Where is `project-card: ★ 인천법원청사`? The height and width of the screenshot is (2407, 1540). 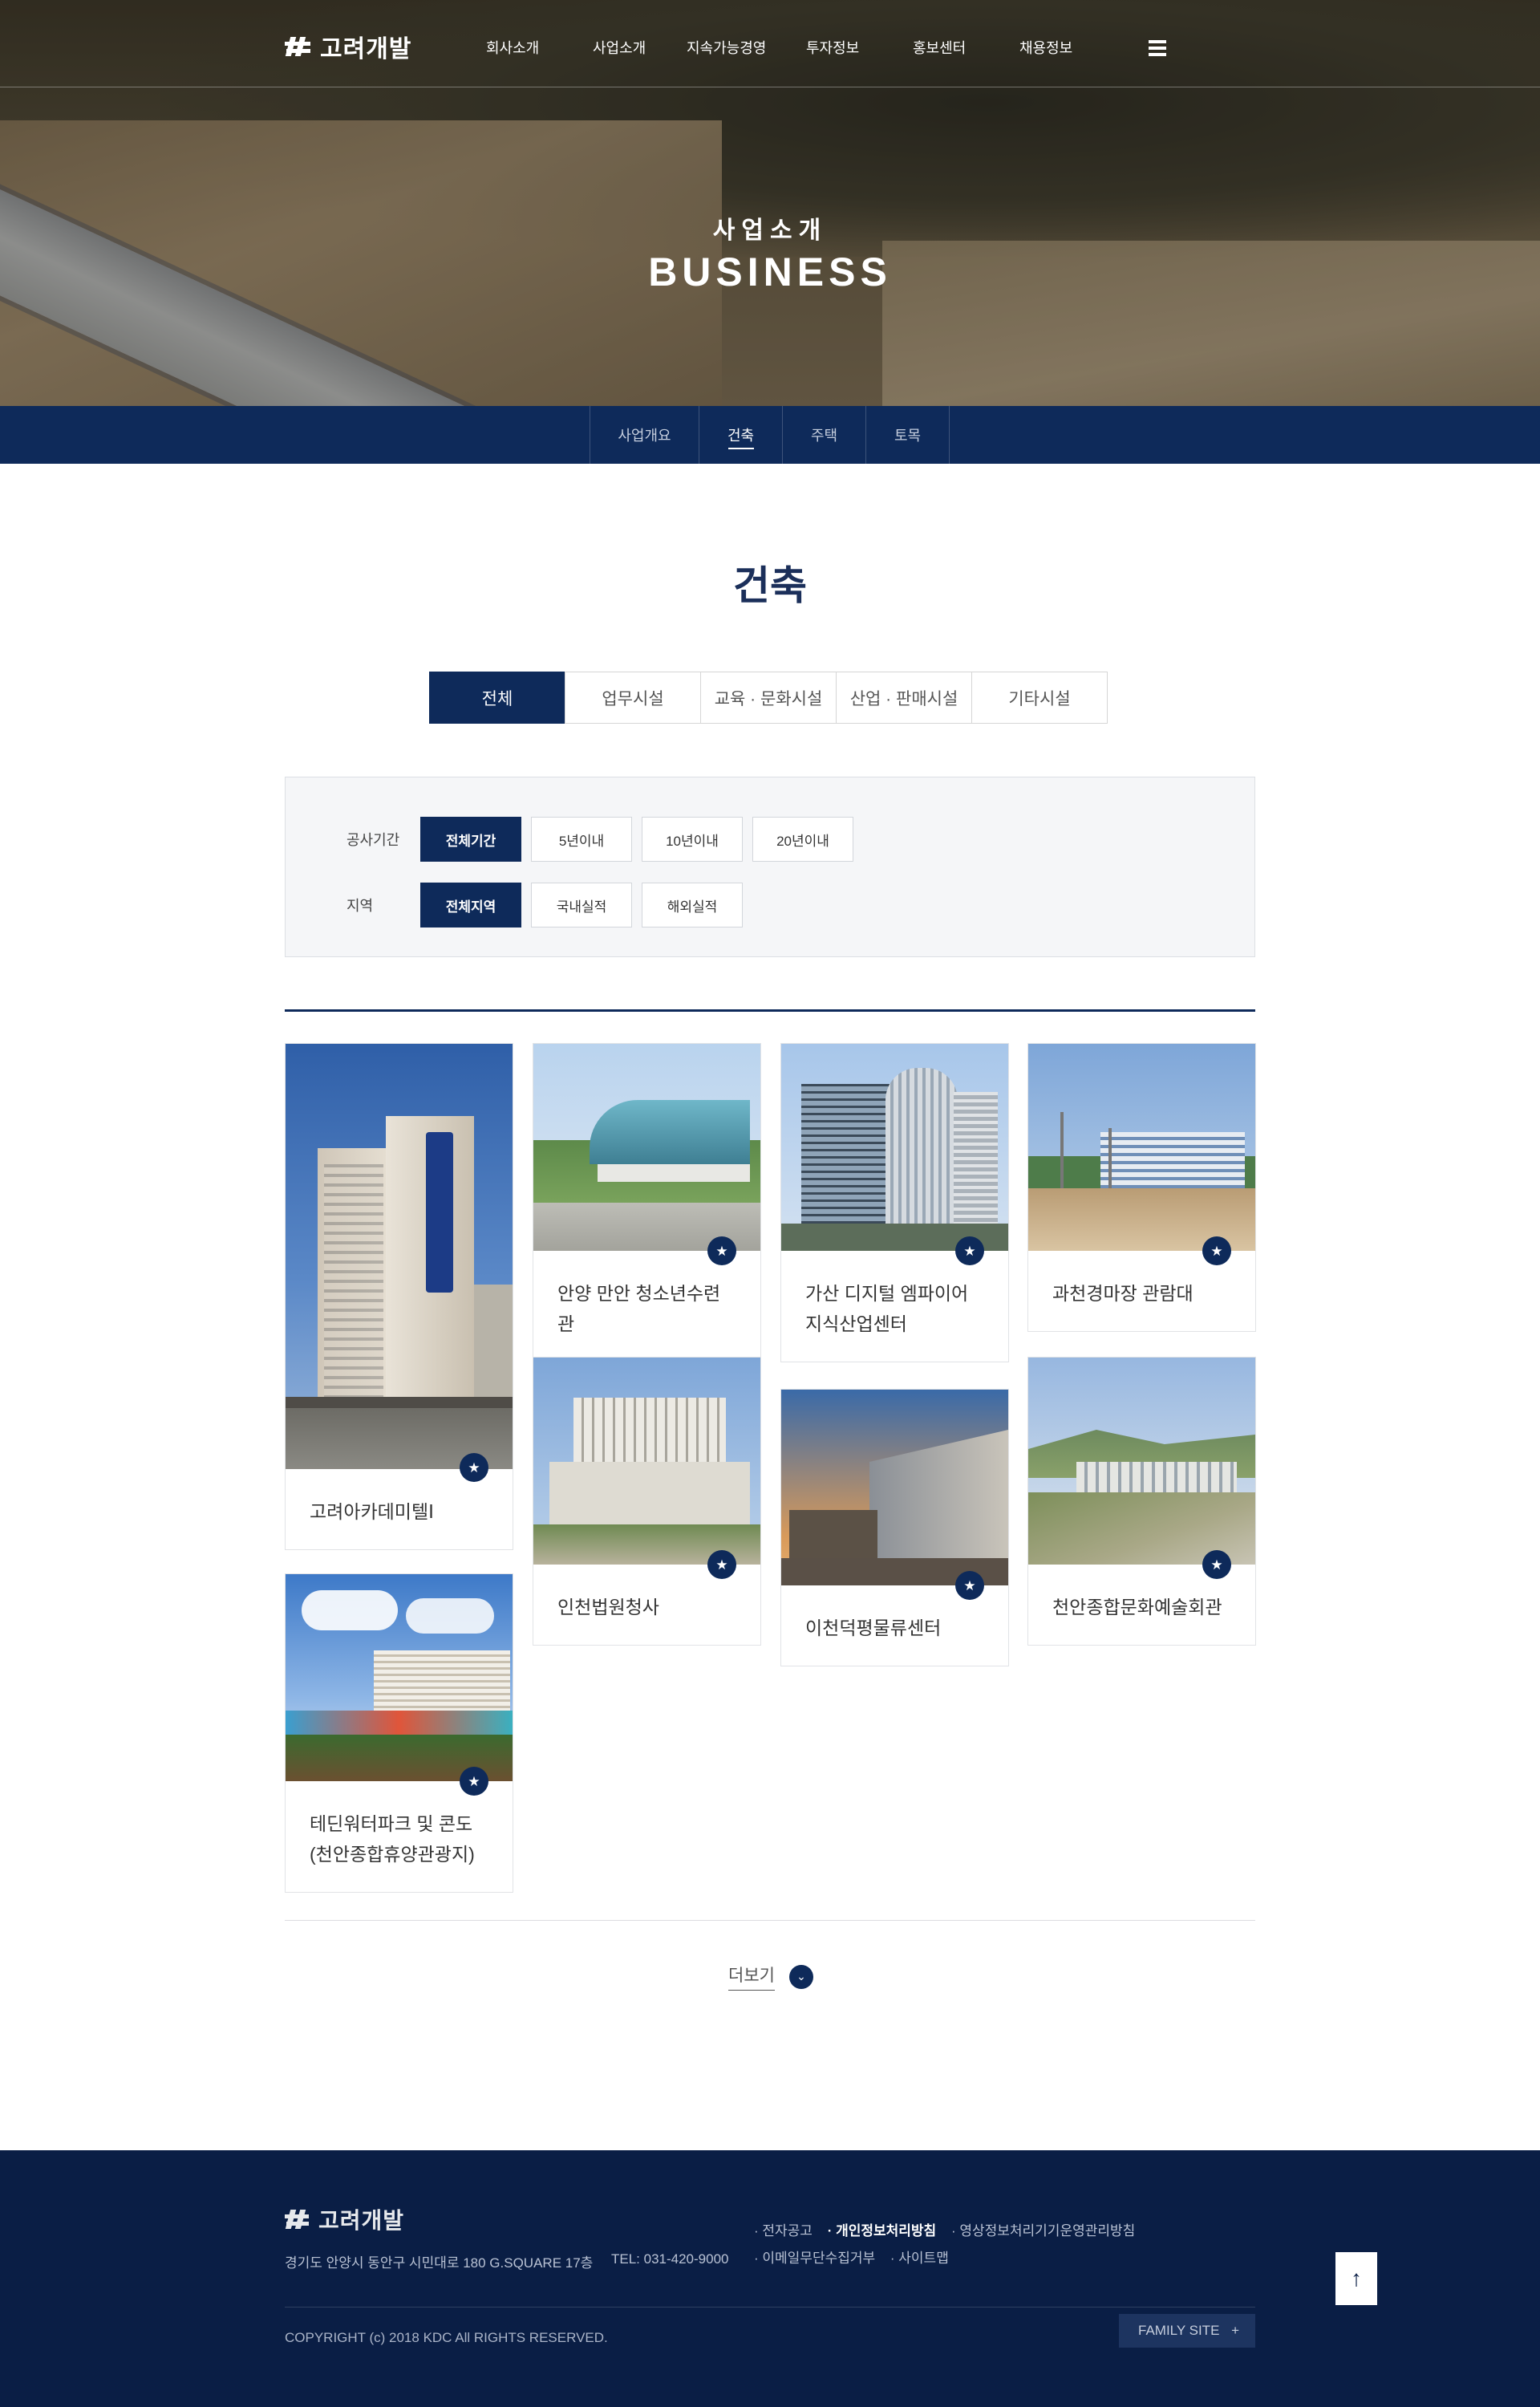
project-card: ★ 인천법원청사 is located at coordinates (647, 1502).